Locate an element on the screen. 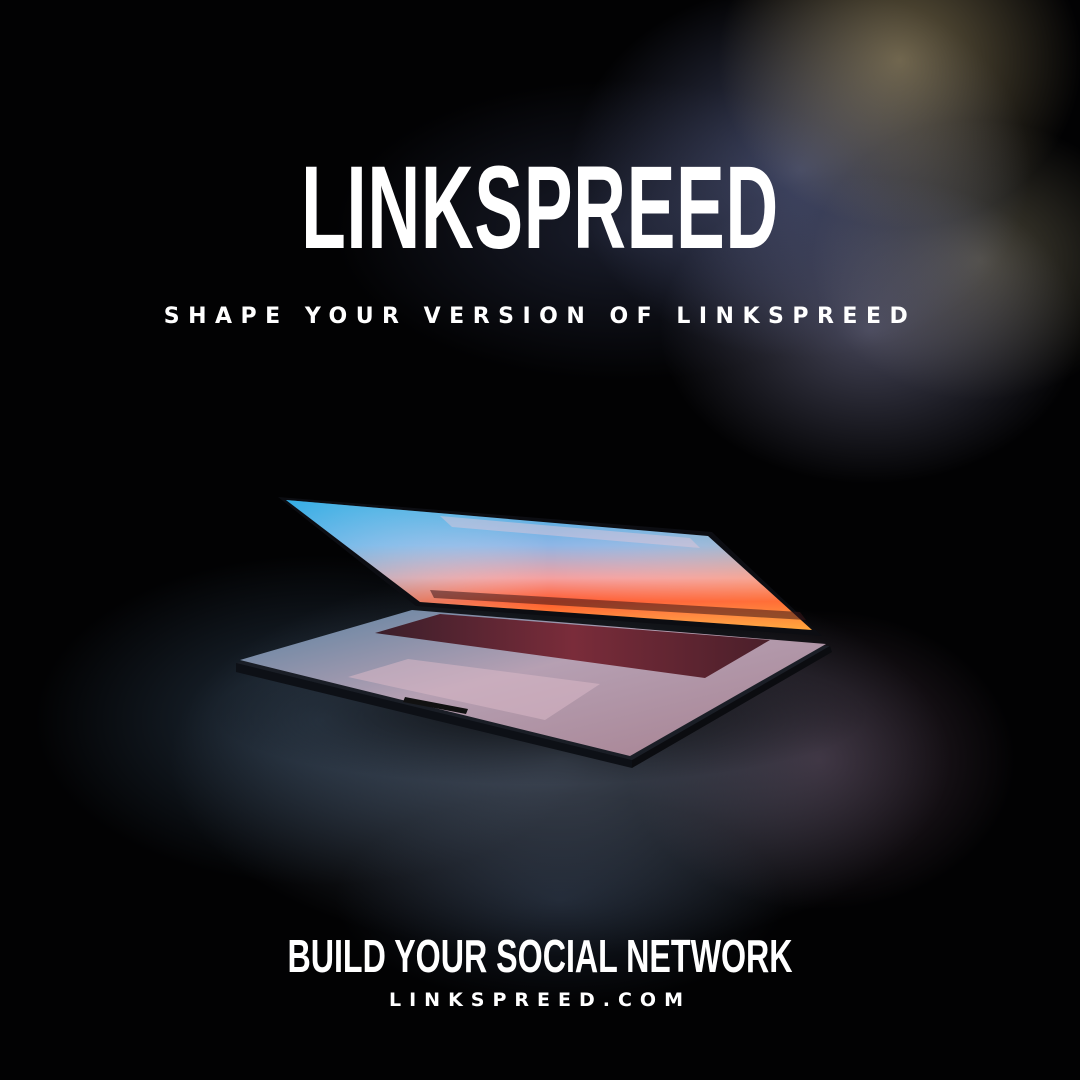 The image size is (1080, 1080). page-title: LINKSPREED is located at coordinates (540, 208).